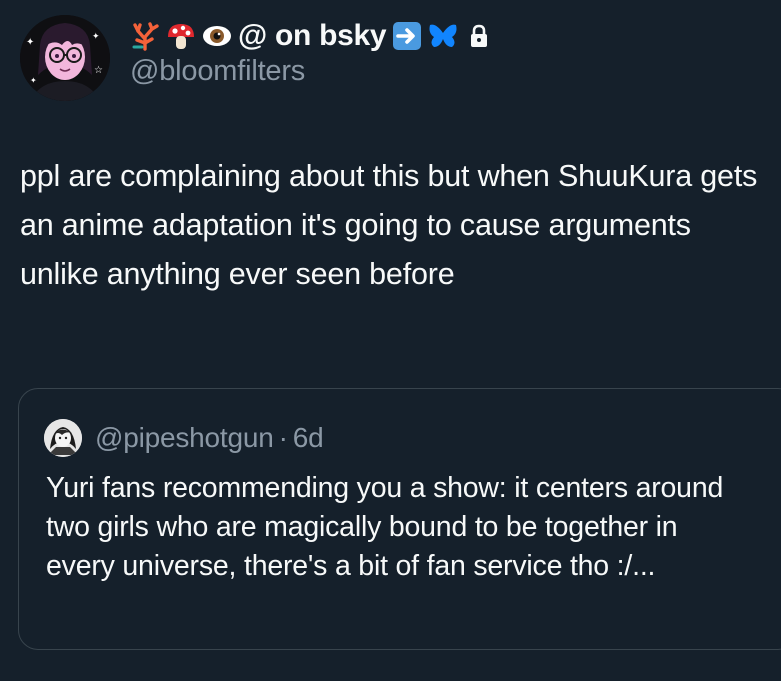  Describe the element at coordinates (308, 438) in the screenshot. I see `quoted-timestamp: 6d` at that location.